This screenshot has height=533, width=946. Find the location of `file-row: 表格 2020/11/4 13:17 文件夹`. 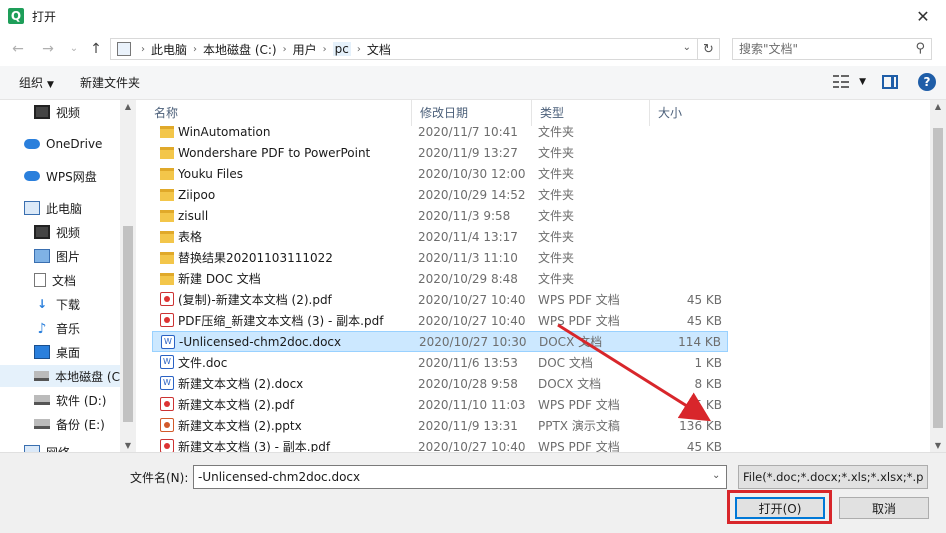

file-row: 表格 2020/11/4 13:17 文件夹 is located at coordinates (440, 236).